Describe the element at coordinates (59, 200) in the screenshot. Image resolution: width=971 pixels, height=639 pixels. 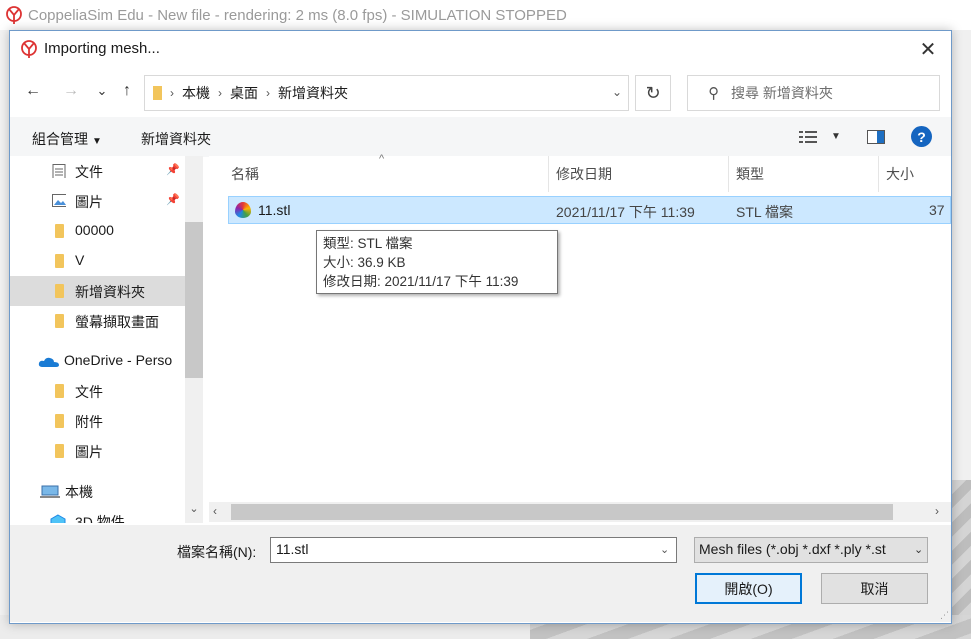
I see `picture-icon` at that location.